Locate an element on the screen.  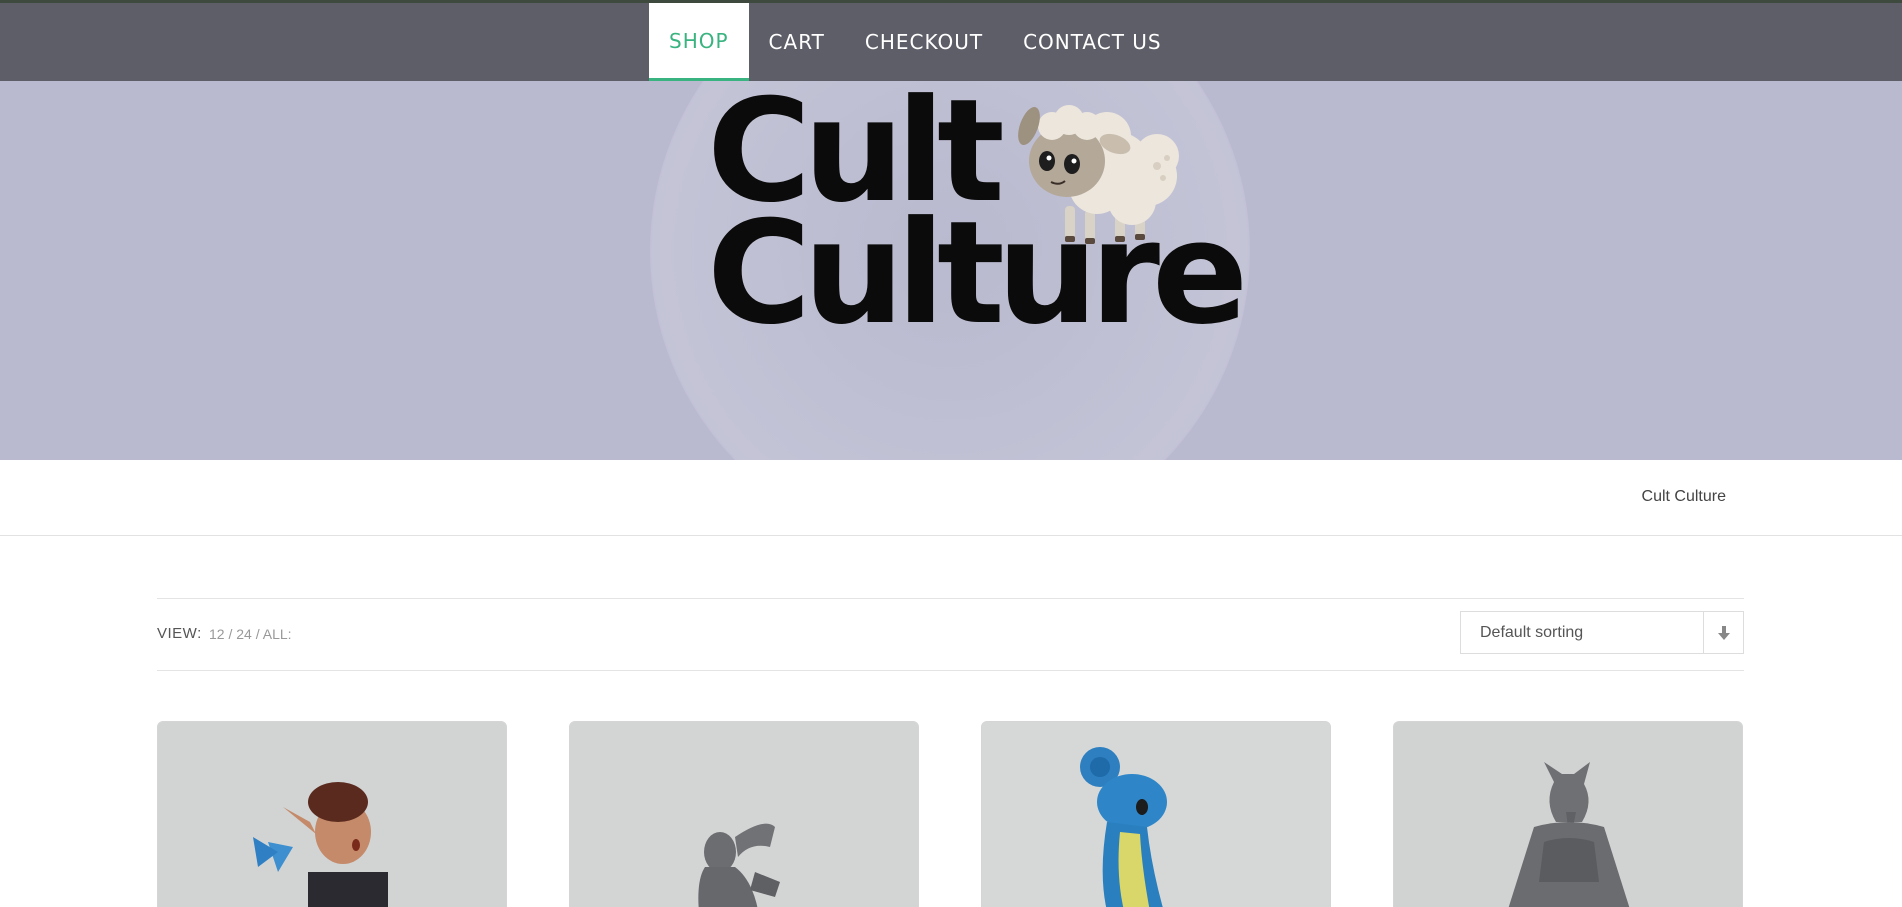
nav-item-checkout: CHECKOUT is located at coordinates (924, 42).